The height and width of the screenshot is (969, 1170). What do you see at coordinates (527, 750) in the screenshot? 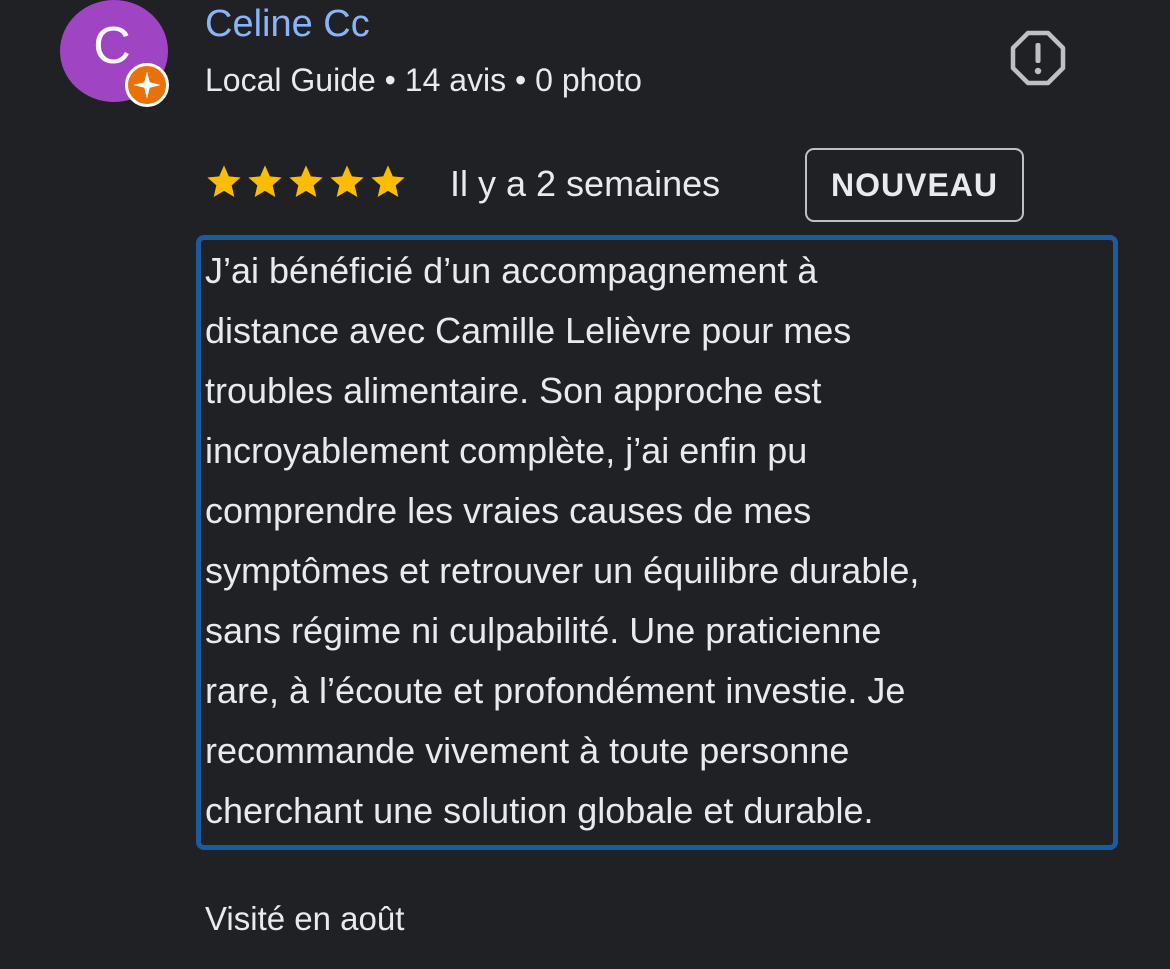
I see `review-text-line: recommande vivement à toute personne` at bounding box center [527, 750].